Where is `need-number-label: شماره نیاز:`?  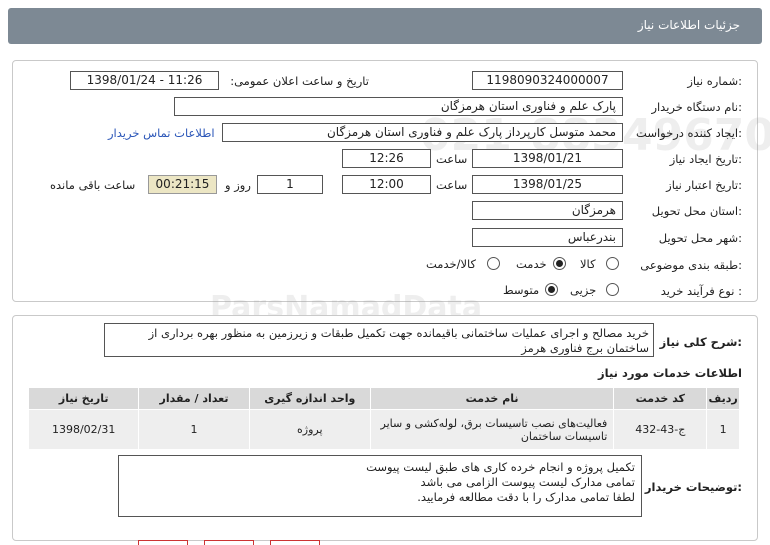
need-number-label: شماره نیاز: is located at coordinates (714, 81).